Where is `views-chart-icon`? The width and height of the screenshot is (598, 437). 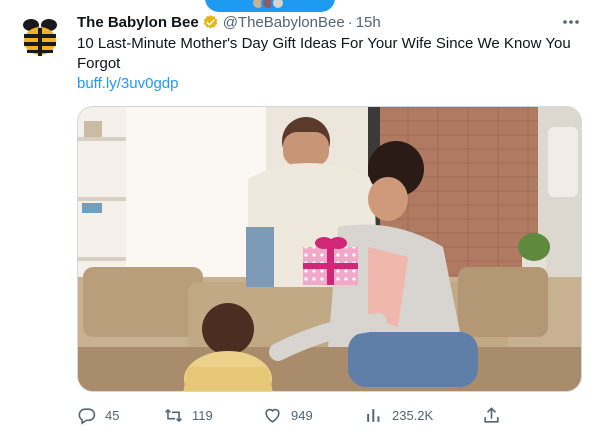
views-chart-icon is located at coordinates (373, 415).